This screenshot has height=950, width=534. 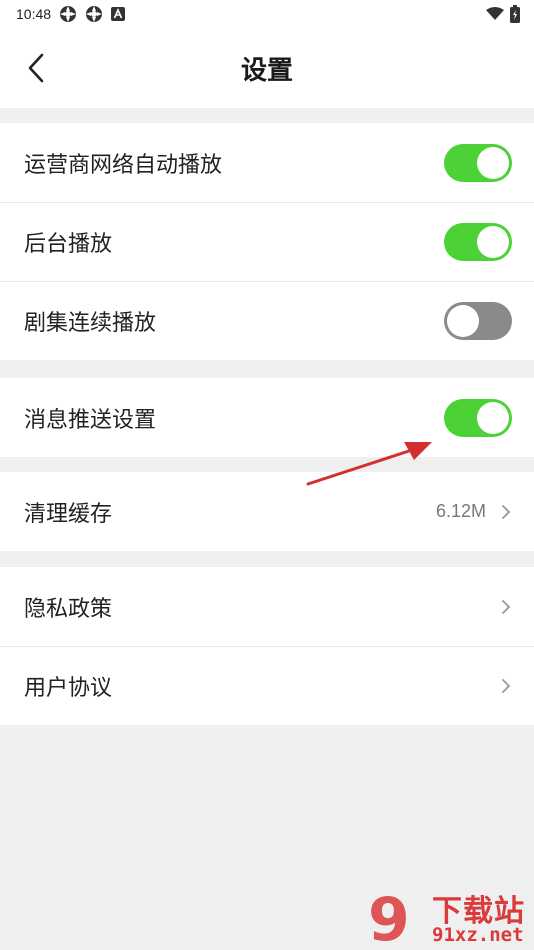 I want to click on background-play-toggle, so click(x=478, y=241).